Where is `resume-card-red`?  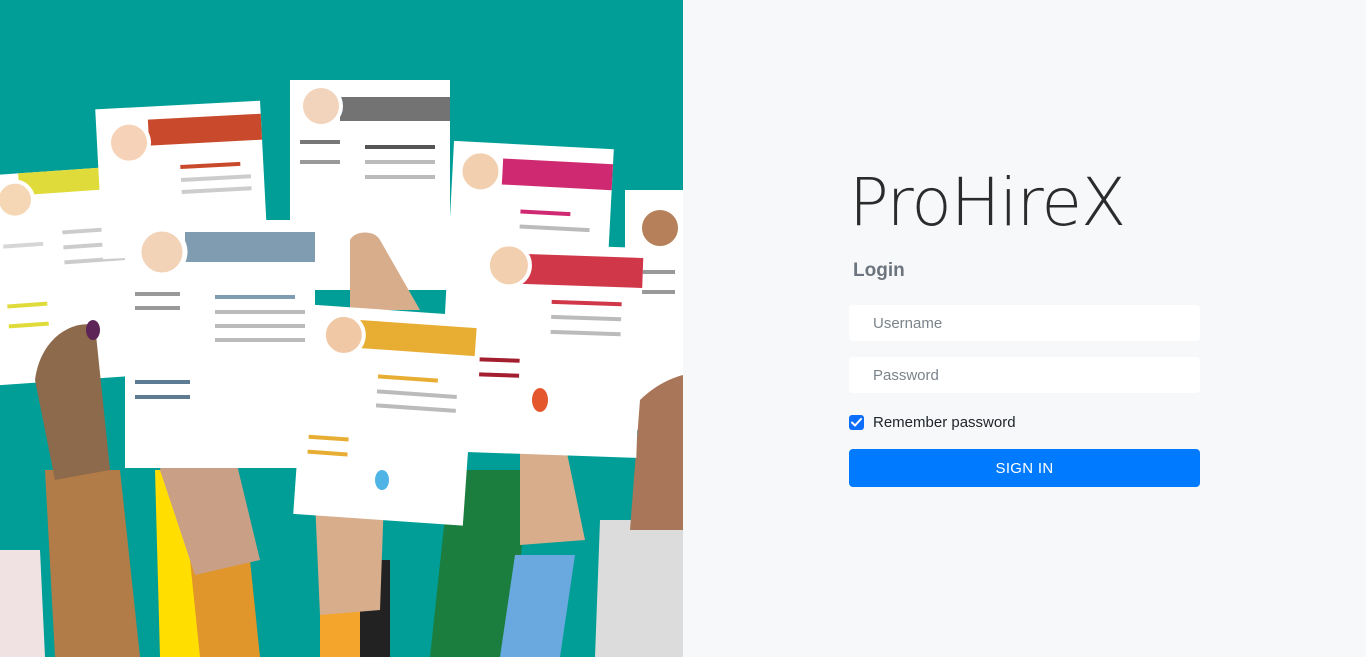
resume-card-red is located at coordinates (555, 350).